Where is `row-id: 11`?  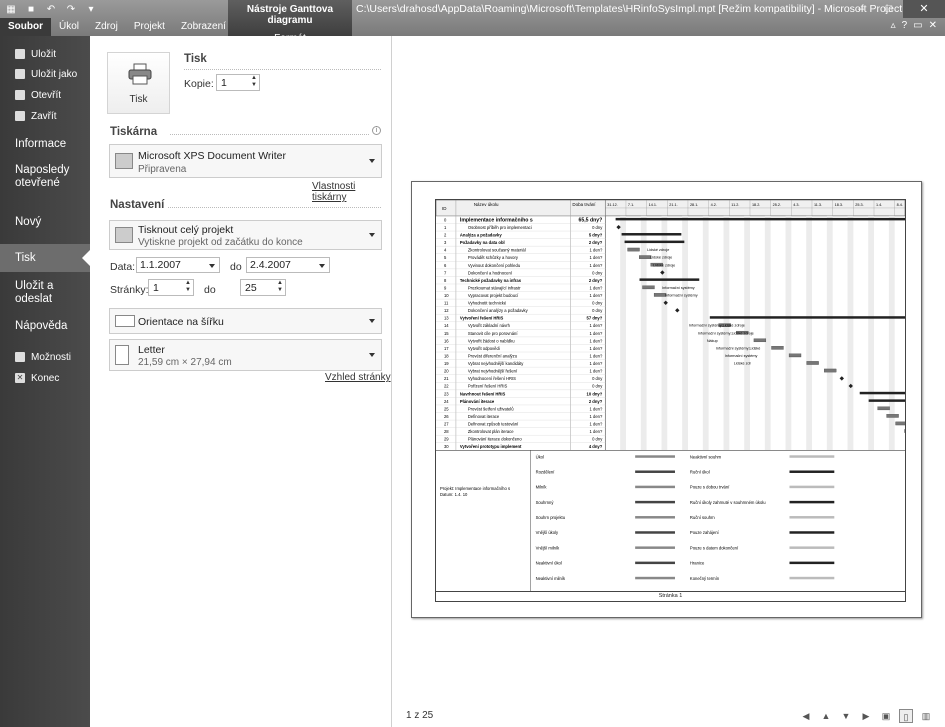
row-id: 11 is located at coordinates (446, 303).